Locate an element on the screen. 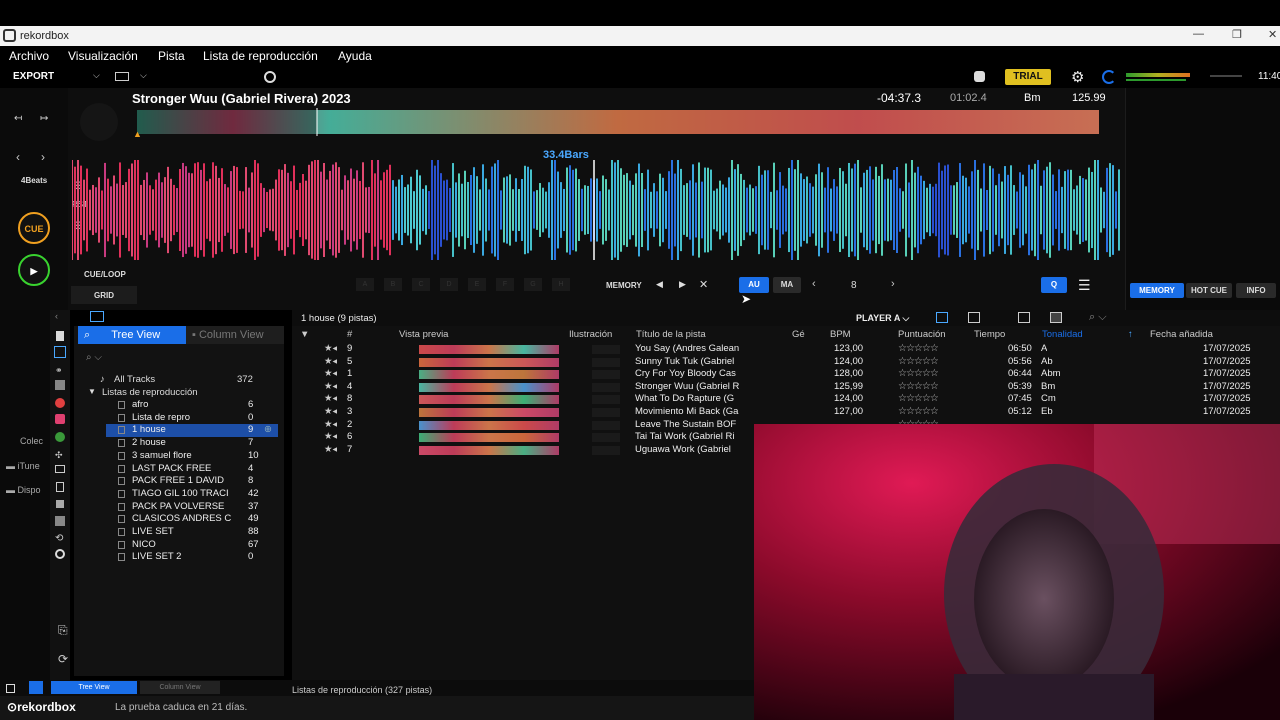  table-row: ★◂ 2 Leave The Sustain BOF is located at coordinates (523, 425).